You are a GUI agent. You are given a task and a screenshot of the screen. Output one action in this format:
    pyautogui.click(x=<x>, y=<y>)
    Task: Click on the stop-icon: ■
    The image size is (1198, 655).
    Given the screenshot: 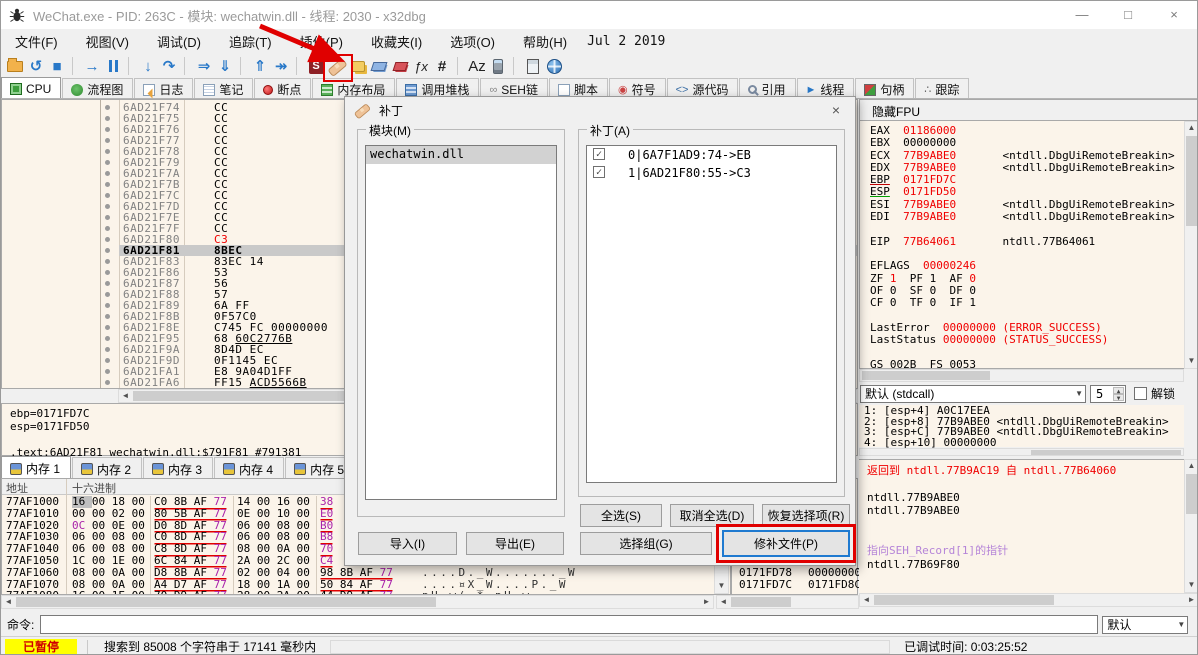 What is the action you would take?
    pyautogui.click(x=57, y=66)
    